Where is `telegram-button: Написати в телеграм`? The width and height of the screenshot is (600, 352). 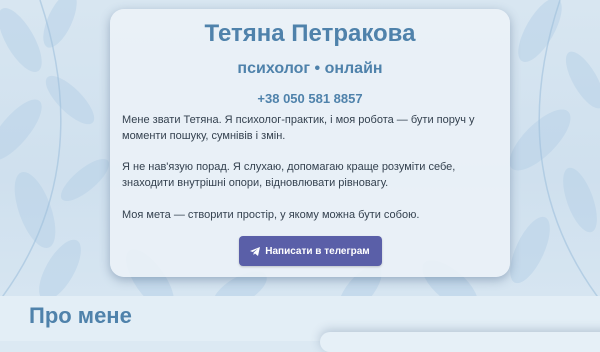
telegram-button: Написати в телеграм is located at coordinates (310, 251).